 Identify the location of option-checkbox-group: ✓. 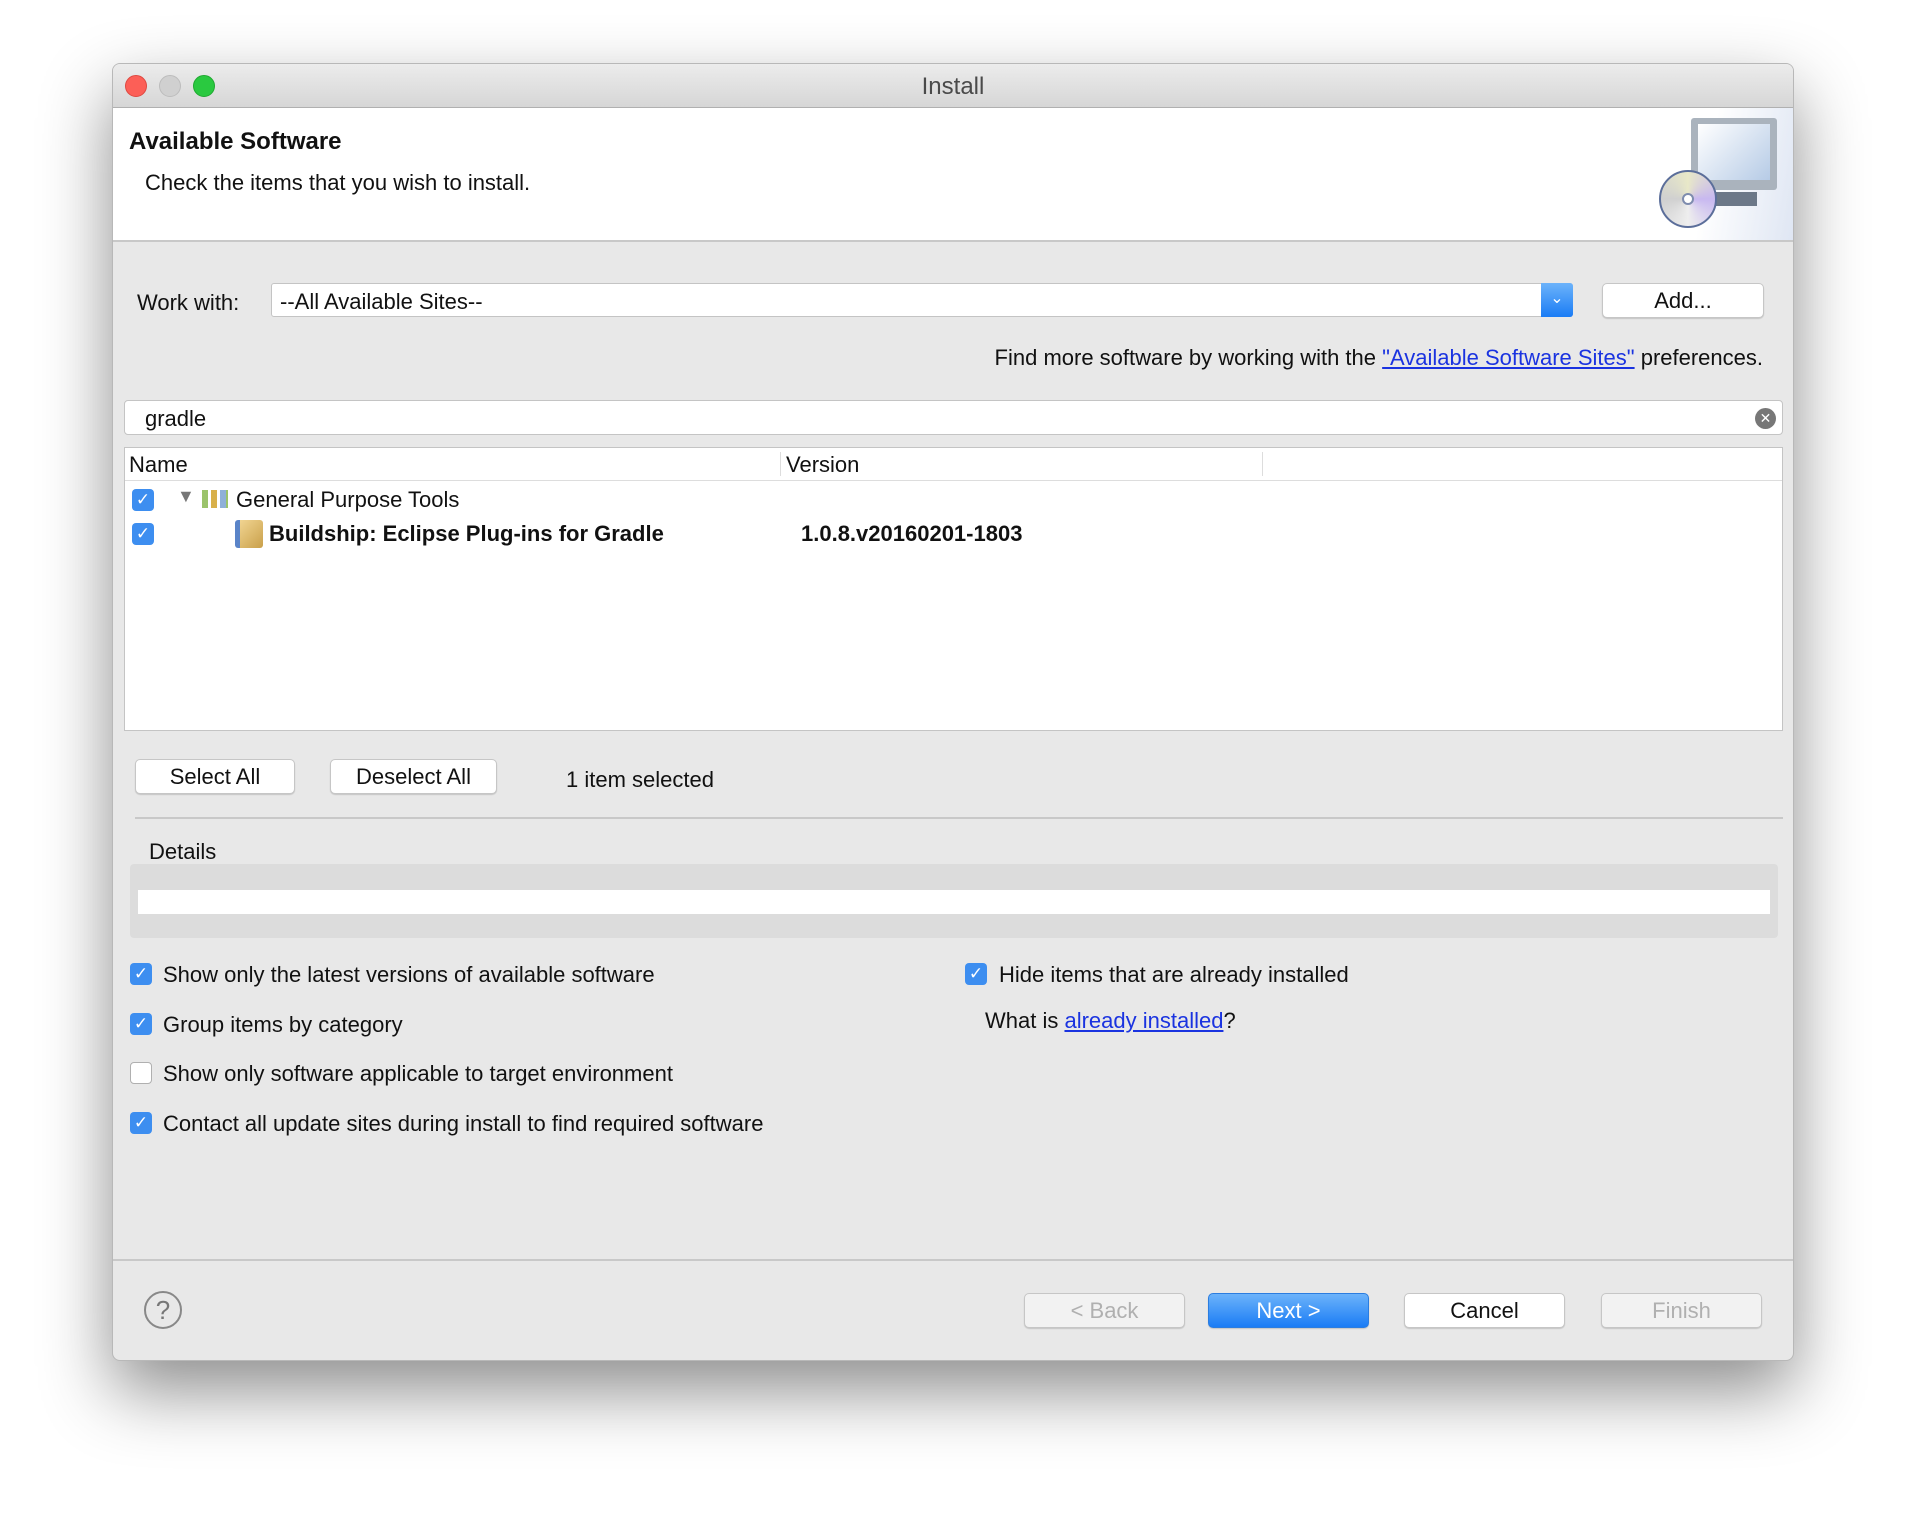
(141, 1024).